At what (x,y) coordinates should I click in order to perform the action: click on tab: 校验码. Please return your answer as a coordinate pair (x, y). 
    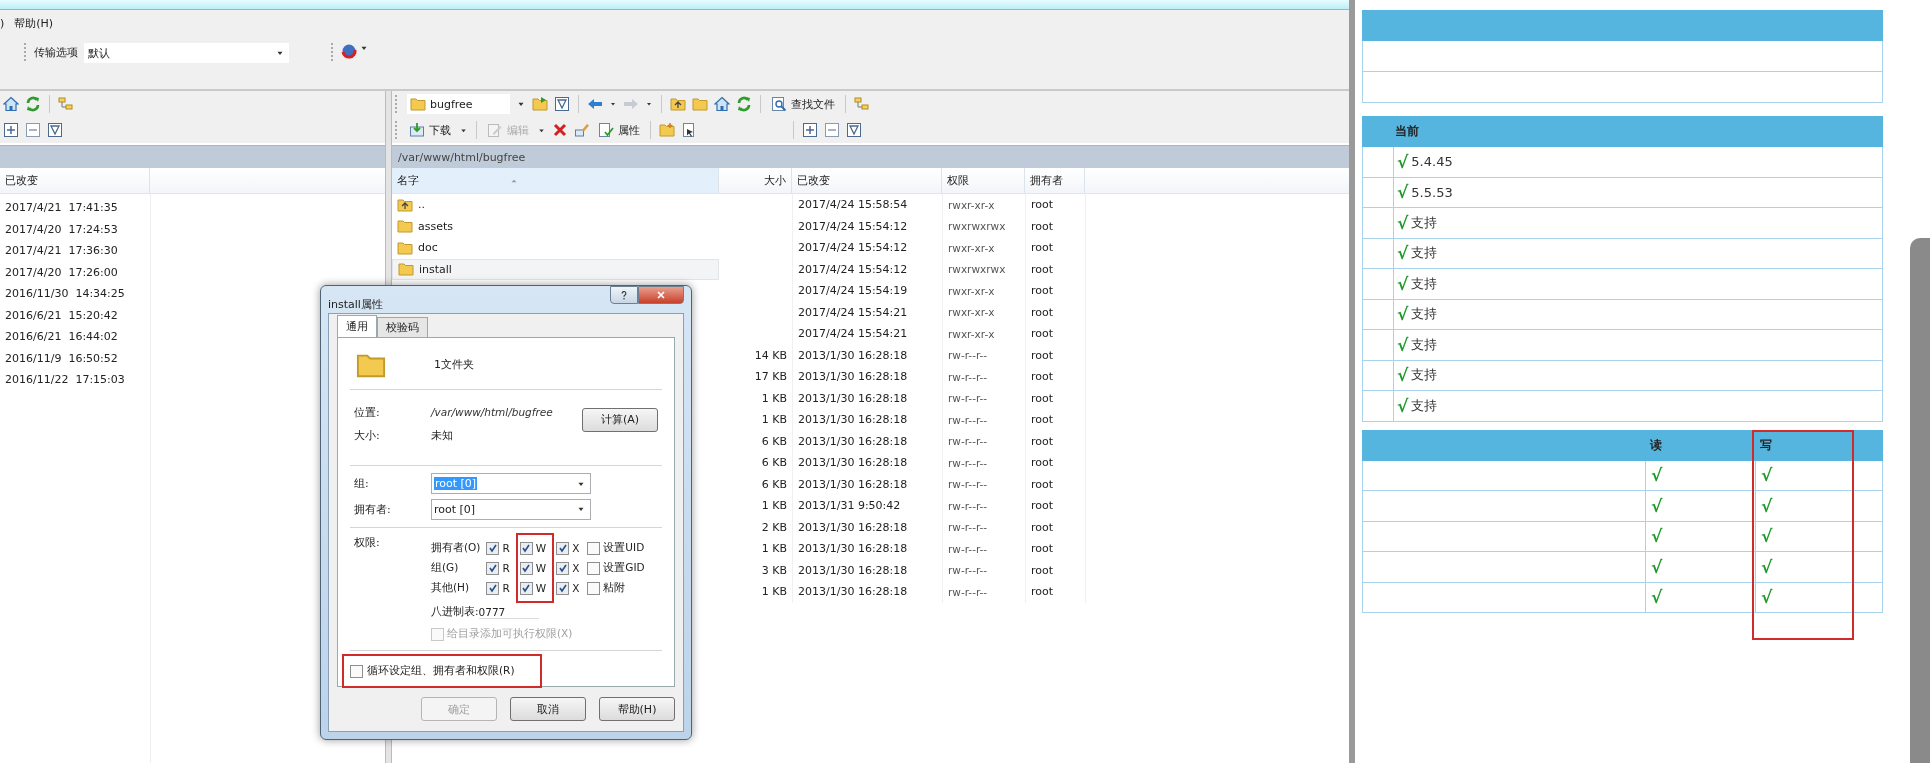
    Looking at the image, I should click on (402, 327).